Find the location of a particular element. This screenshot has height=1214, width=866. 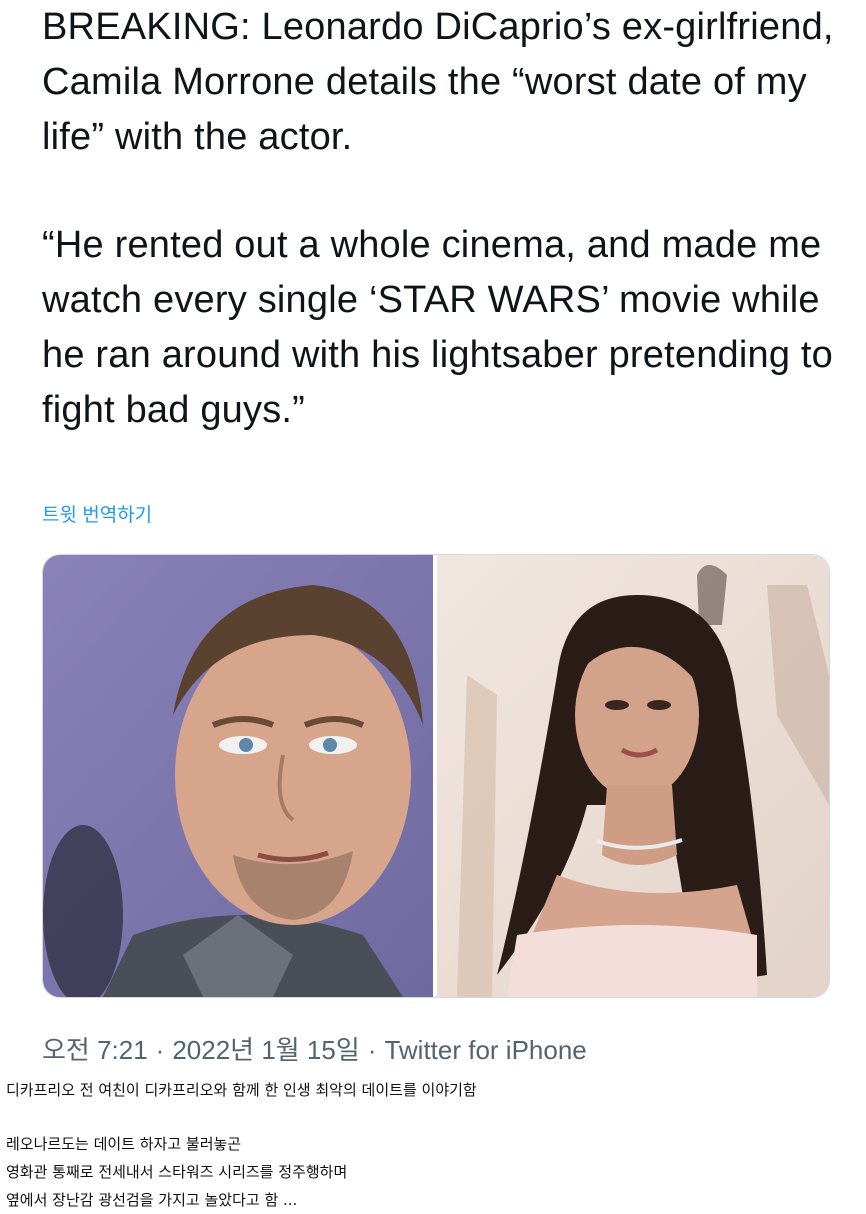

tweet-time: 오전 7:21 is located at coordinates (95, 1050).